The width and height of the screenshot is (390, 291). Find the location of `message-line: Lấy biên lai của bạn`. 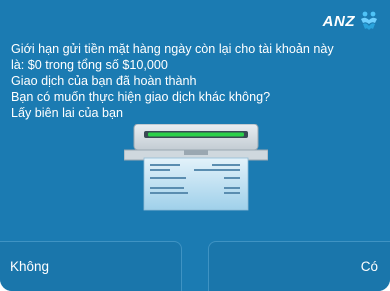

message-line: Lấy biên lai của bạn is located at coordinates (67, 113).